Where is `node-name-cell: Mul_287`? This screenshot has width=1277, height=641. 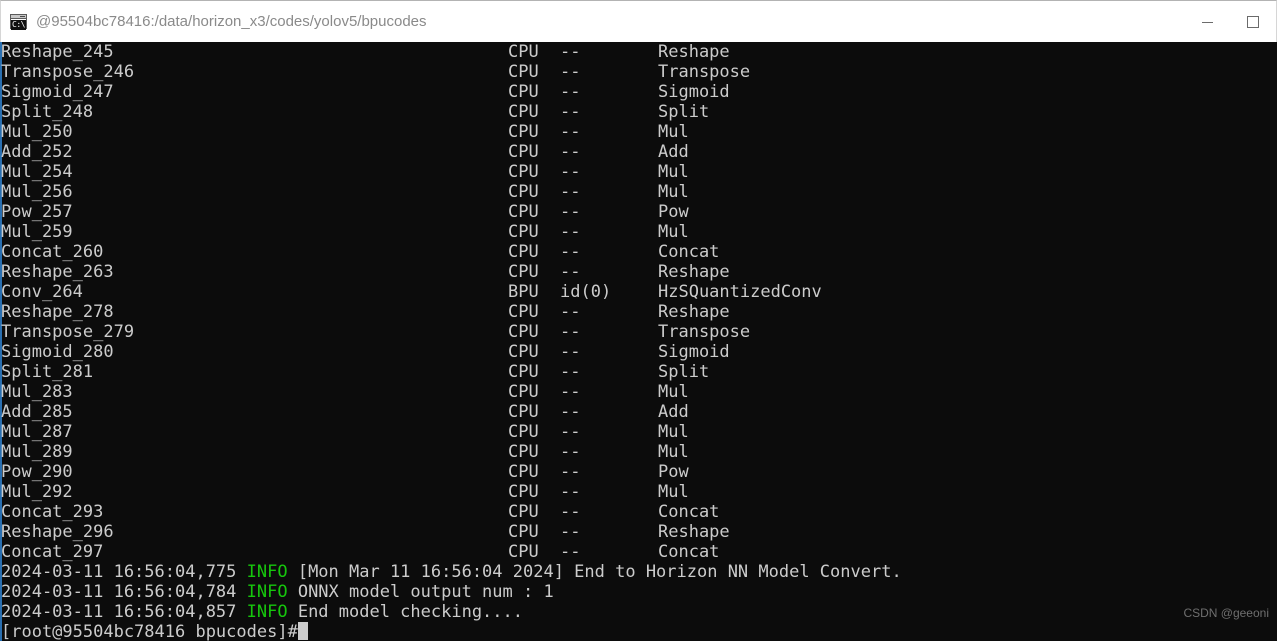
node-name-cell: Mul_287 is located at coordinates (37, 432).